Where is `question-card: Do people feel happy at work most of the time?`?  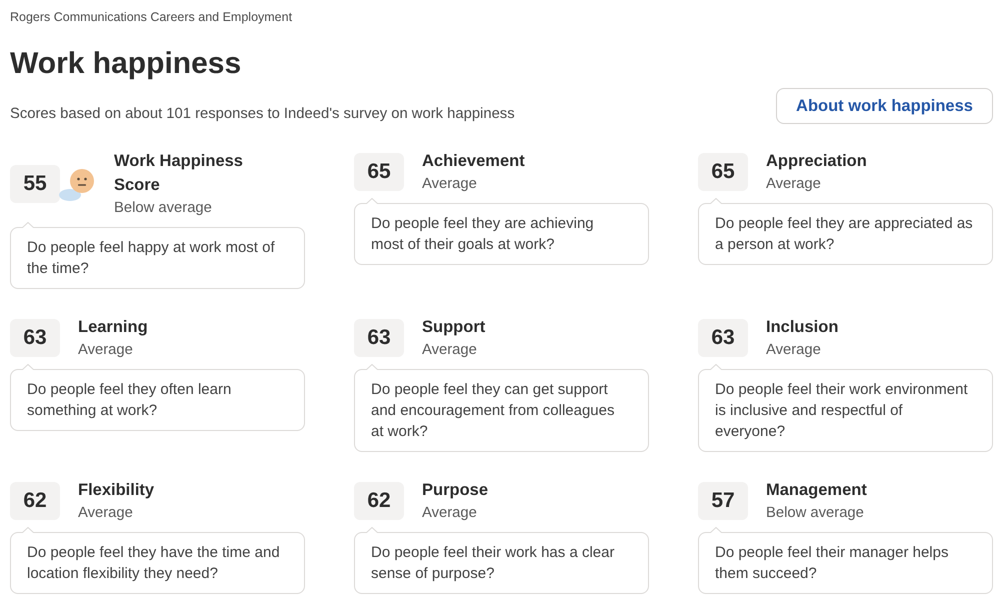 question-card: Do people feel happy at work most of the time? is located at coordinates (157, 258).